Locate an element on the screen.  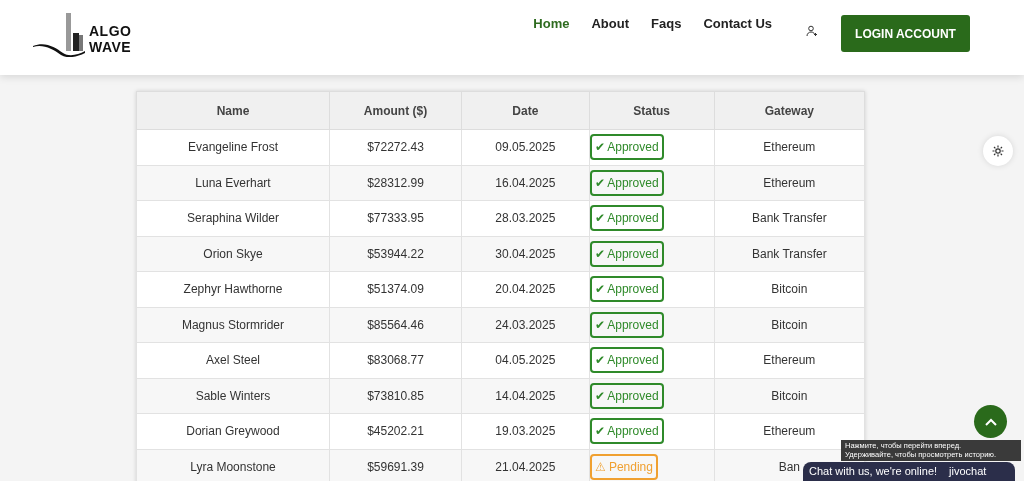
table-cell: $53944.22 is located at coordinates (395, 254).